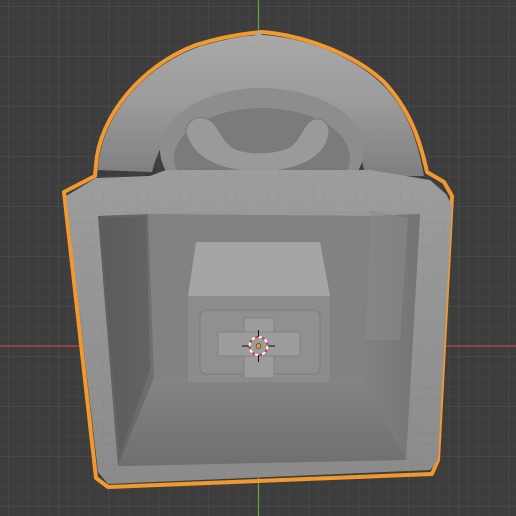 The width and height of the screenshot is (516, 516). Describe the element at coordinates (262, 421) in the screenshot. I see `cavity-floor` at that location.